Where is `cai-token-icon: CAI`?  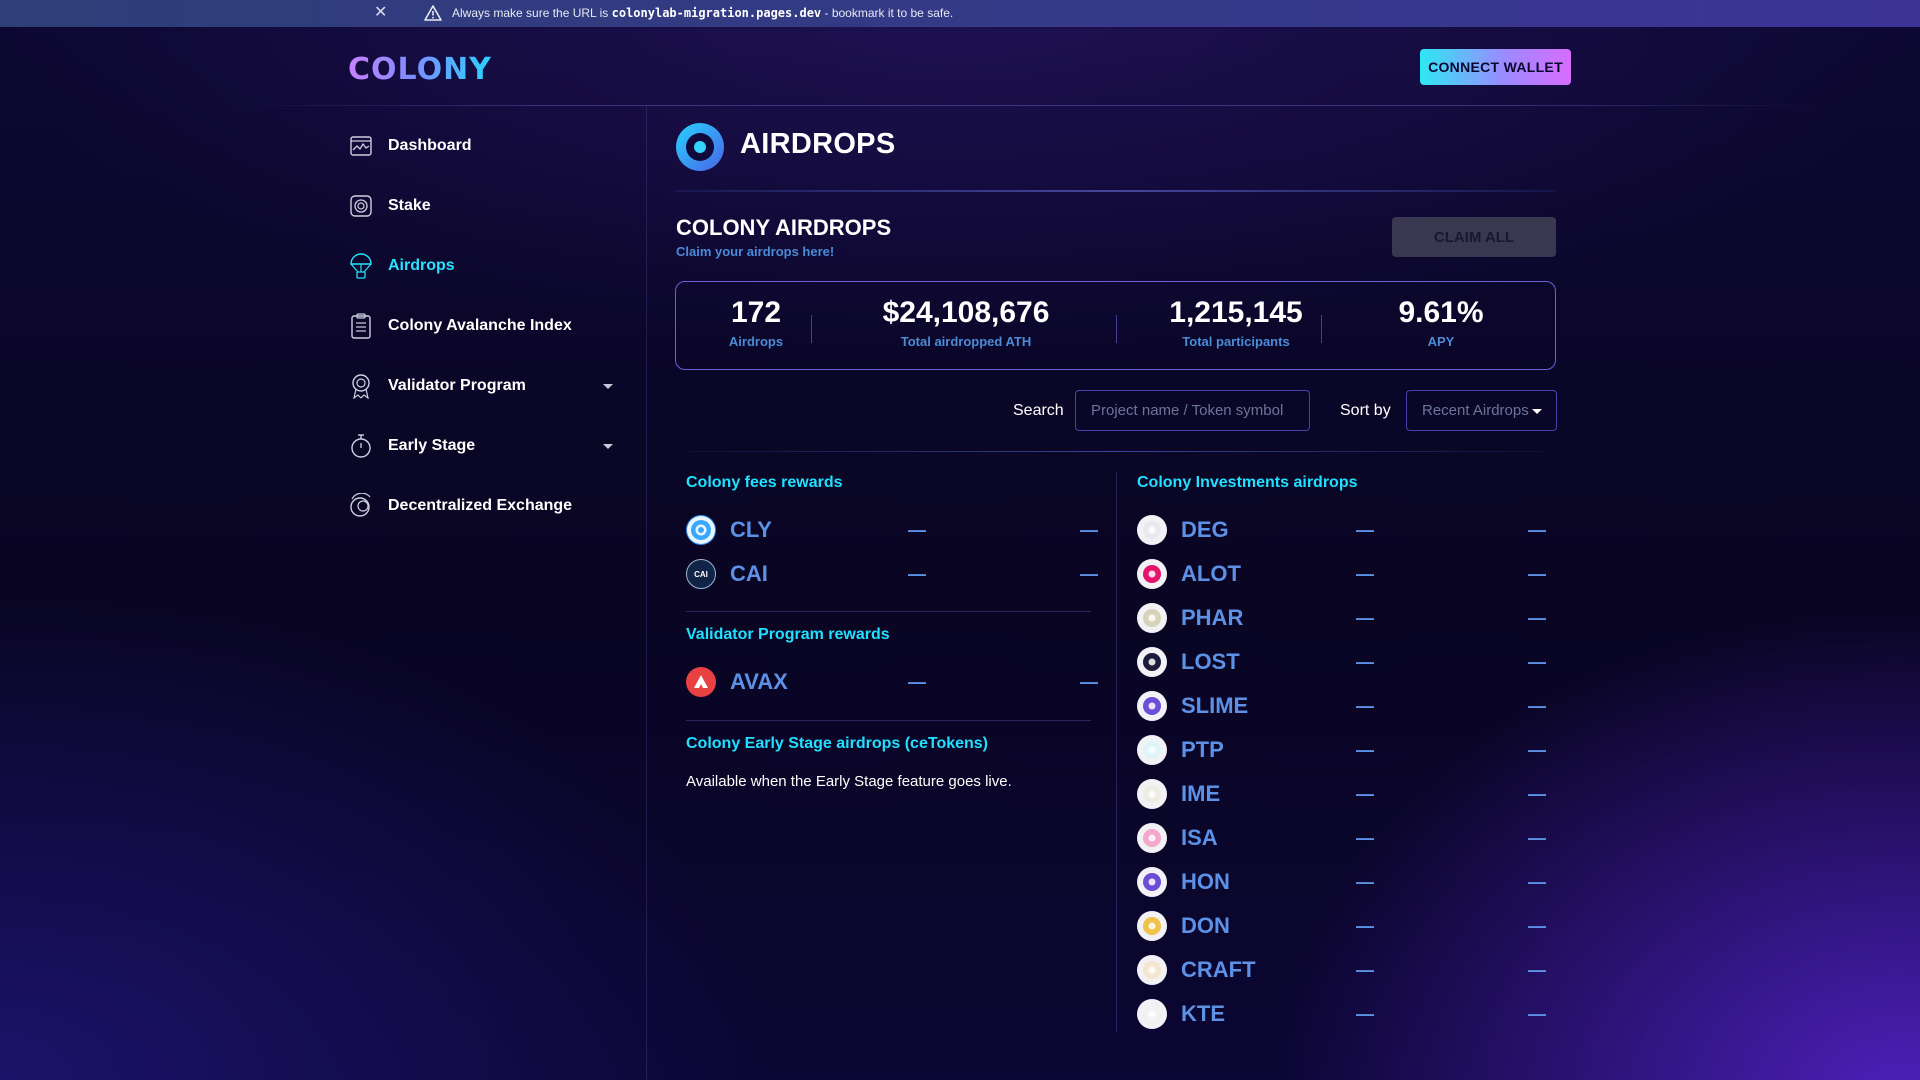 cai-token-icon: CAI is located at coordinates (701, 574).